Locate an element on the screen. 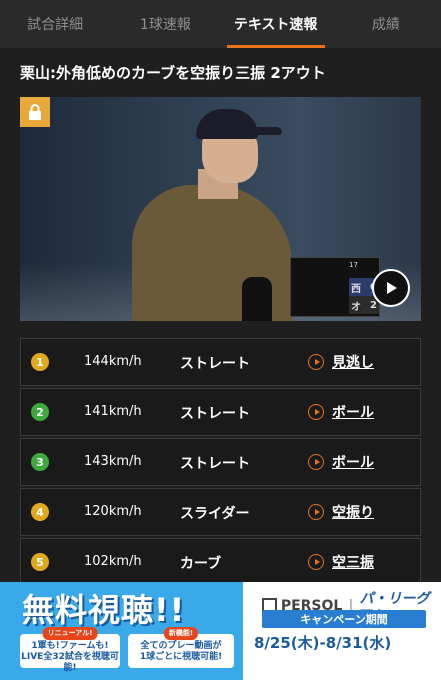 The image size is (441, 680). pitch-number-badge: 2 is located at coordinates (40, 412).